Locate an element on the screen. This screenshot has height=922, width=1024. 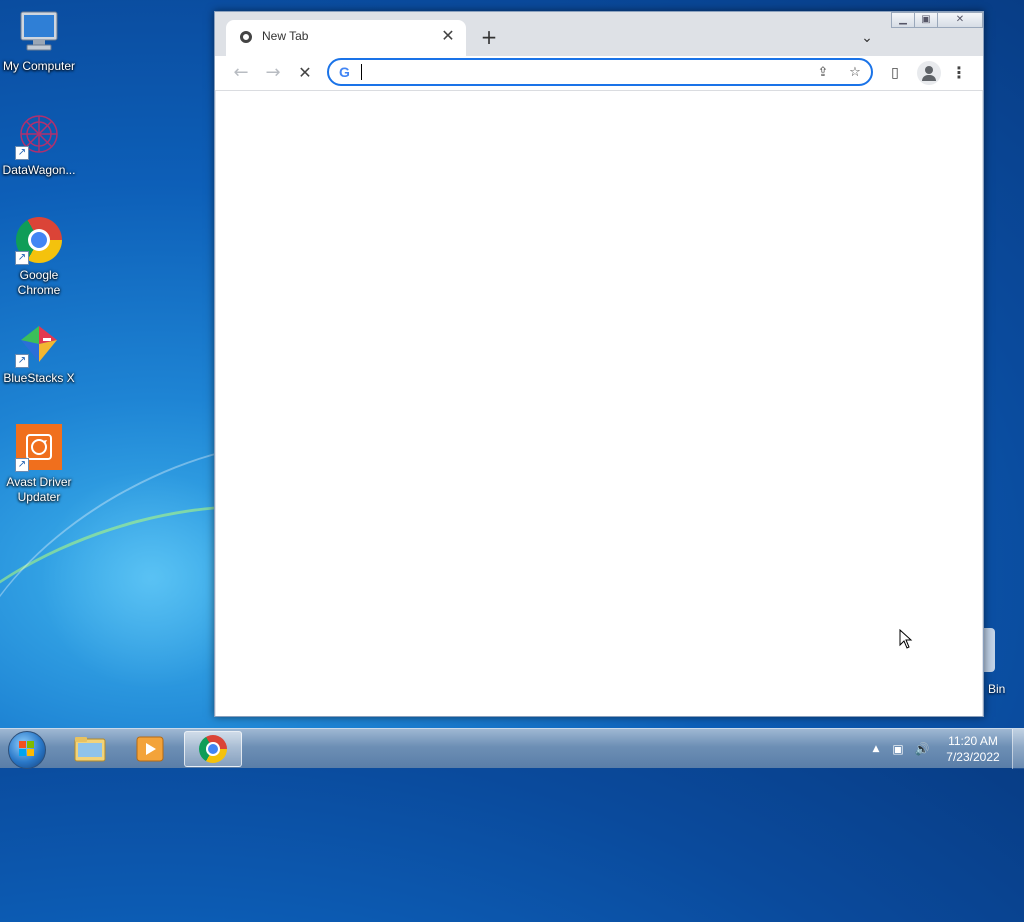
taskbar-media-player-button is located at coordinates (150, 749).